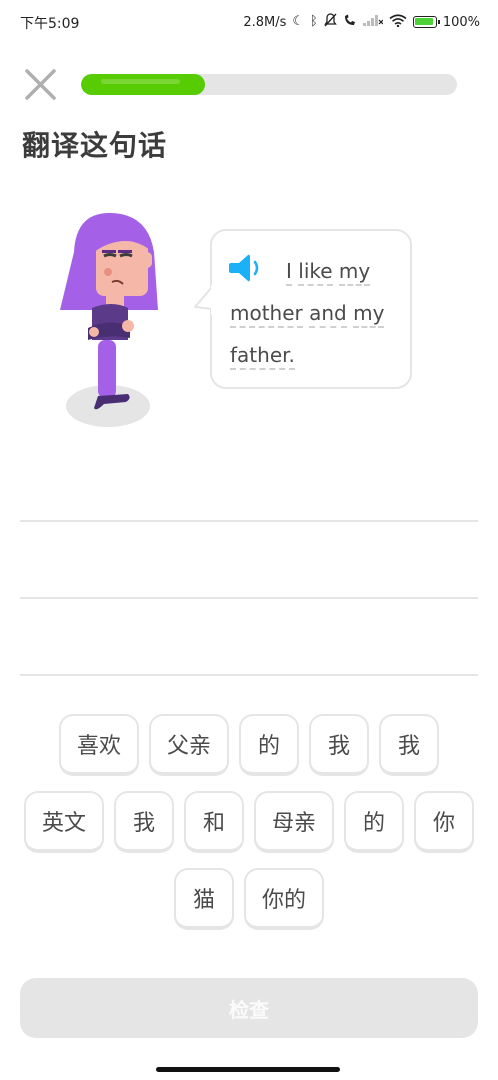 The image size is (498, 1080). Describe the element at coordinates (204, 899) in the screenshot. I see `word-chip: 猫` at that location.